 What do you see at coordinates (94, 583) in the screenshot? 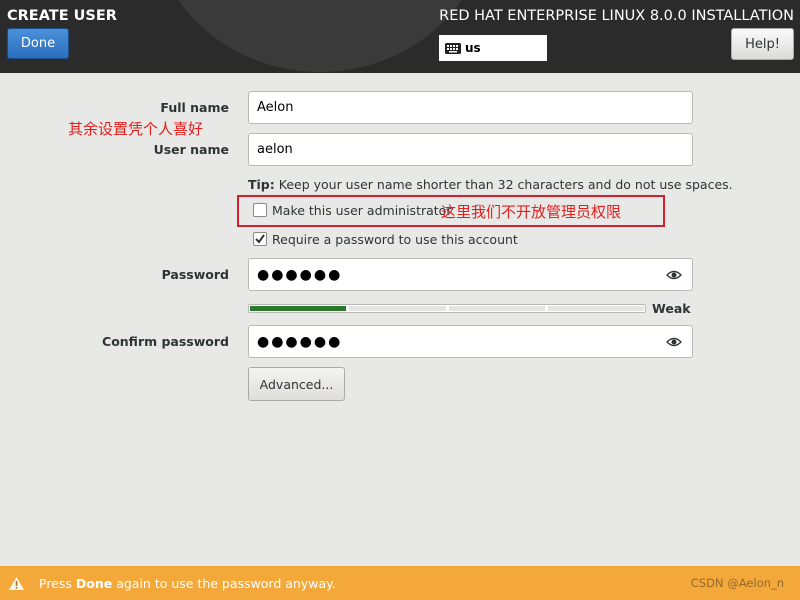
I see `warning-text-bold: Done` at bounding box center [94, 583].